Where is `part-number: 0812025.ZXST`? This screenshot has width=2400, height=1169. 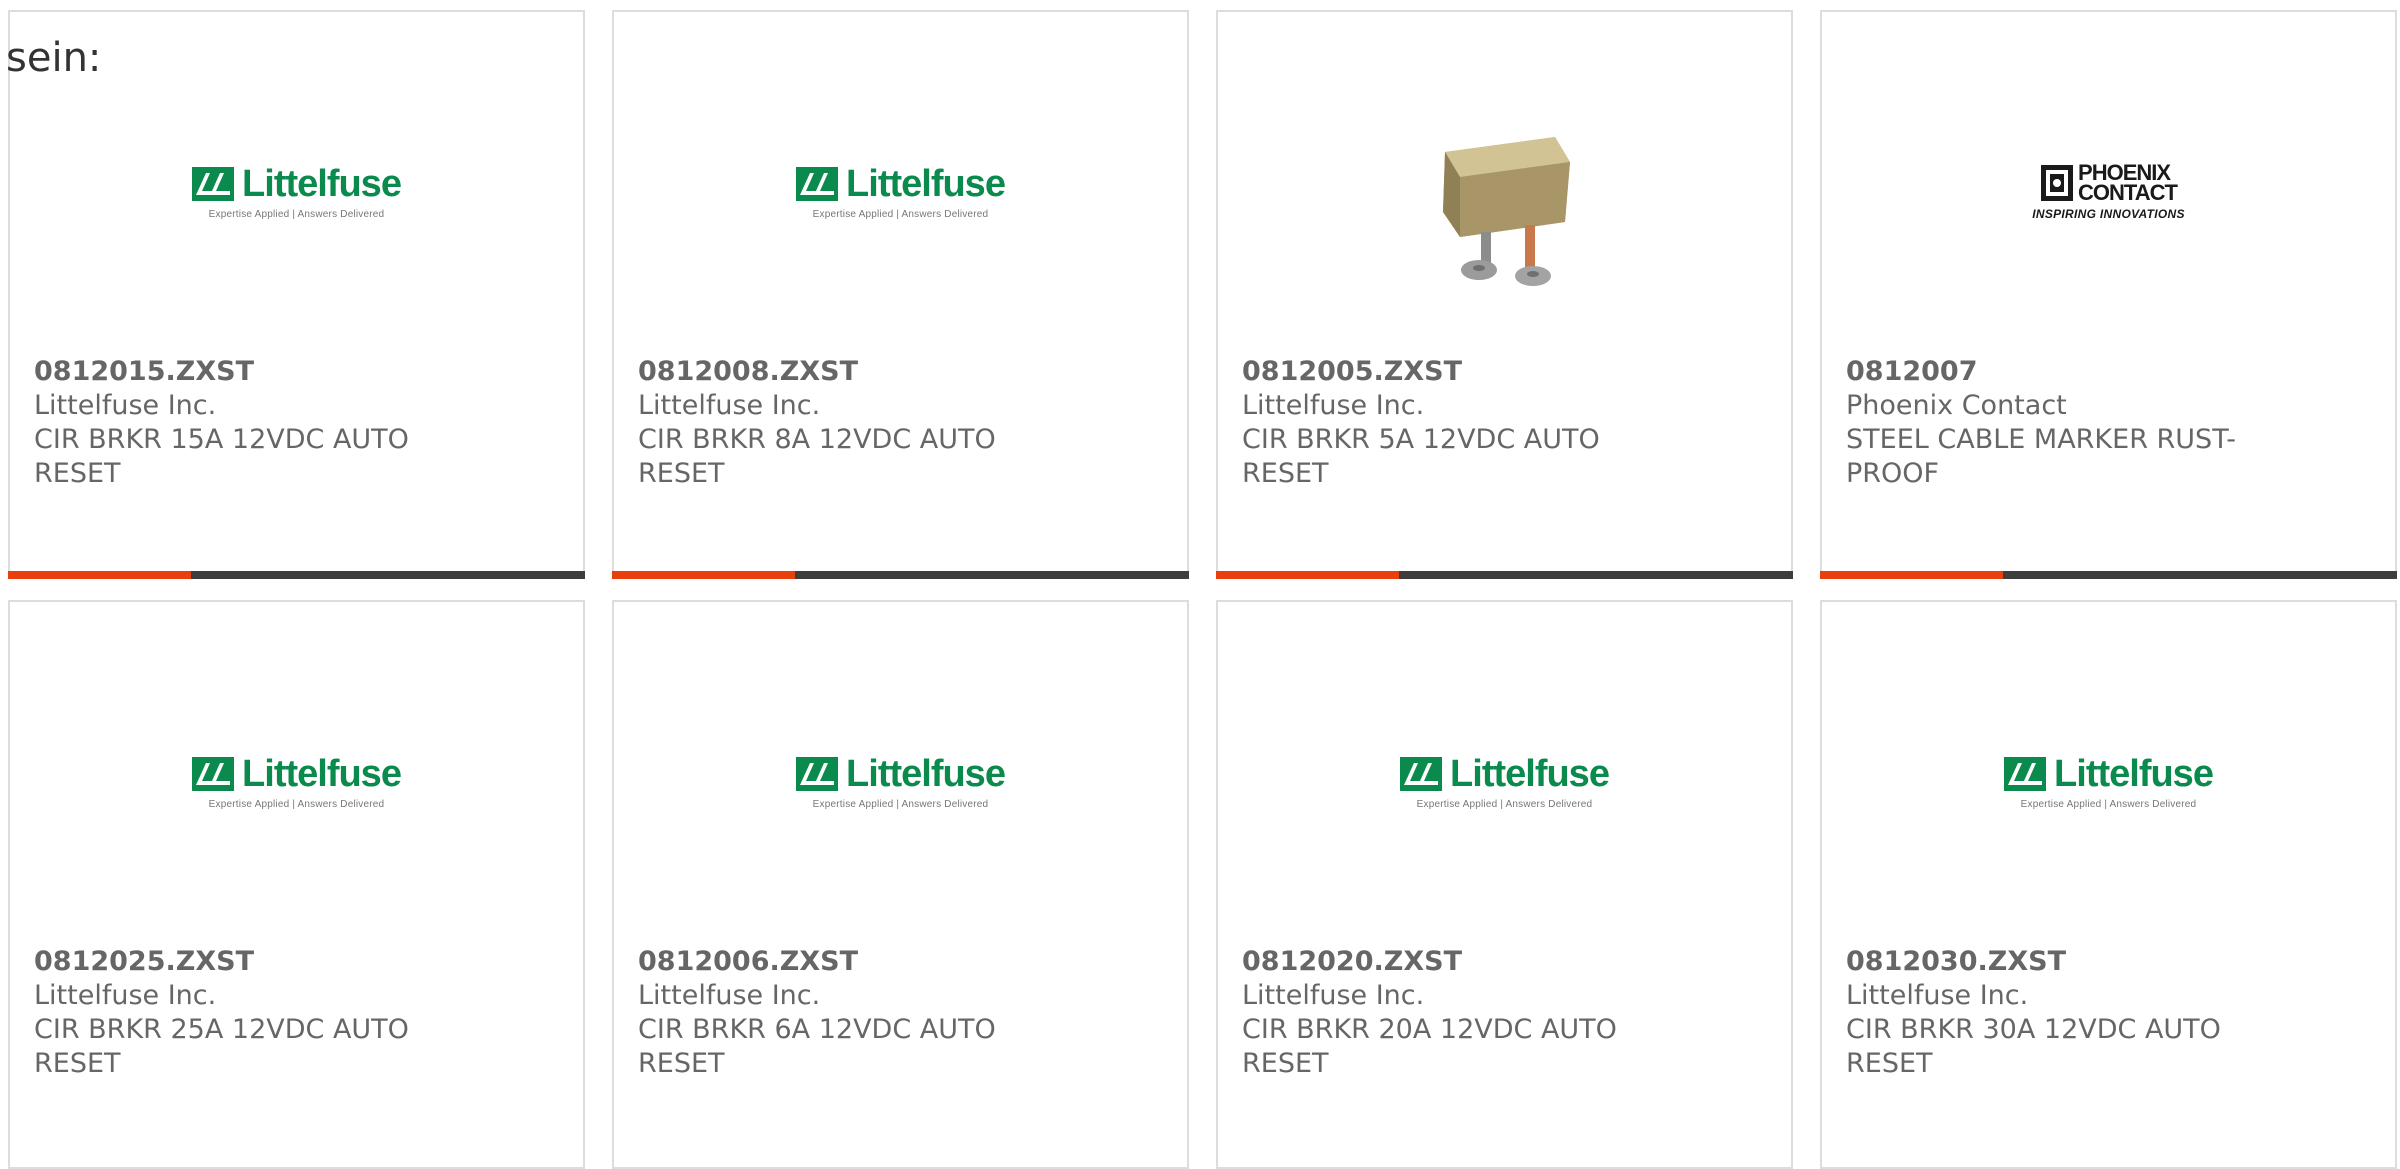
part-number: 0812025.ZXST is located at coordinates (244, 962).